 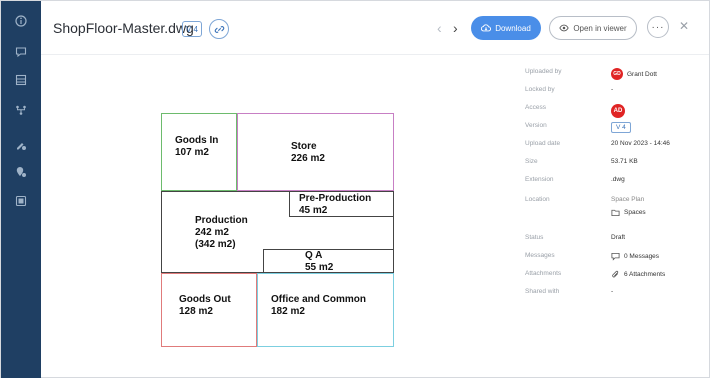 What do you see at coordinates (439, 28) in the screenshot?
I see `previous-file-button: ‹` at bounding box center [439, 28].